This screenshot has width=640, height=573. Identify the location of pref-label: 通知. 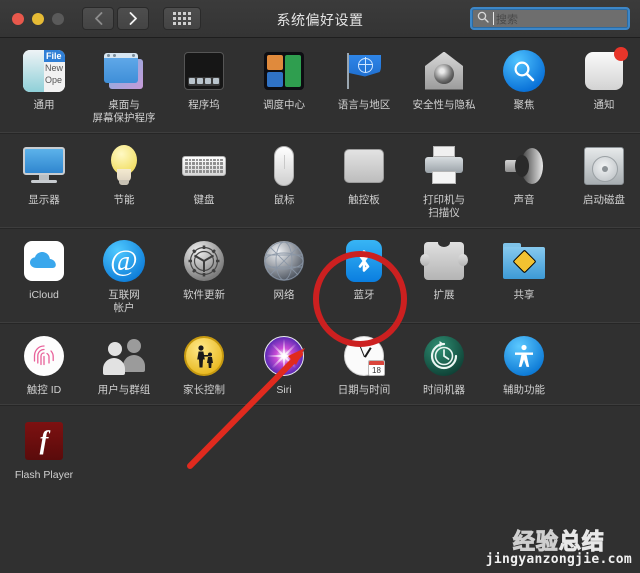
(604, 105).